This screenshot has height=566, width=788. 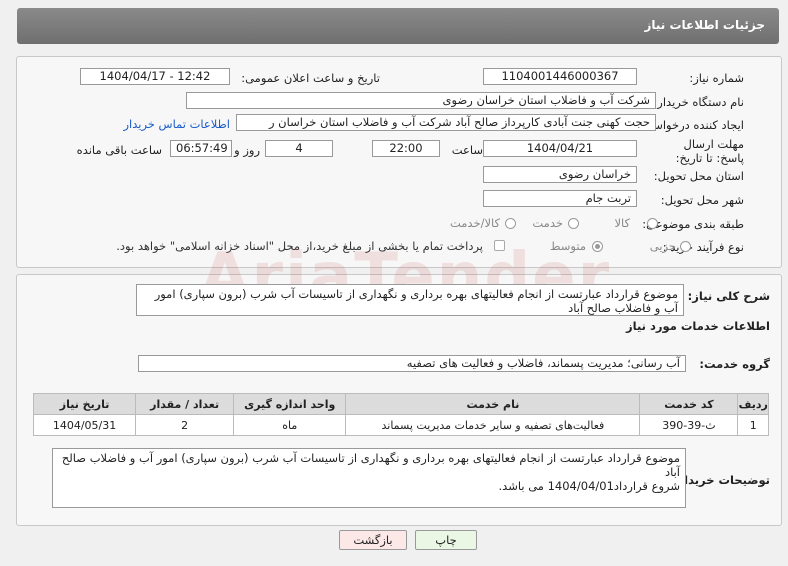 What do you see at coordinates (310, 78) in the screenshot?
I see `announce-label: تاریخ و ساعت اعلان عمومی:` at bounding box center [310, 78].